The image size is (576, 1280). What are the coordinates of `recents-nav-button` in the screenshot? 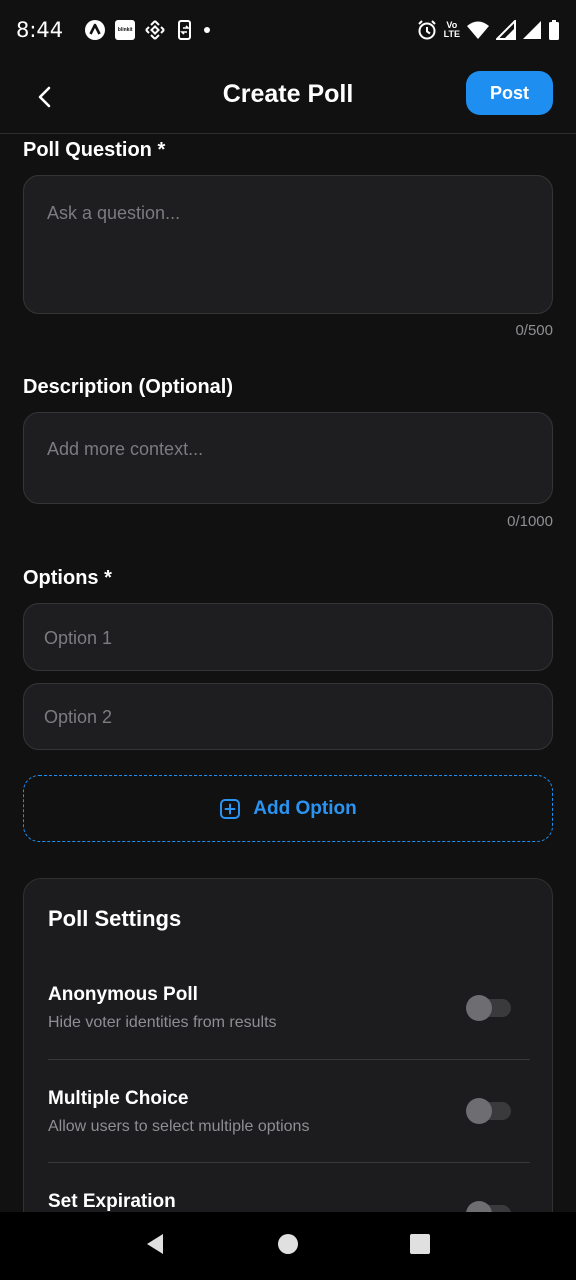 It's located at (420, 1246).